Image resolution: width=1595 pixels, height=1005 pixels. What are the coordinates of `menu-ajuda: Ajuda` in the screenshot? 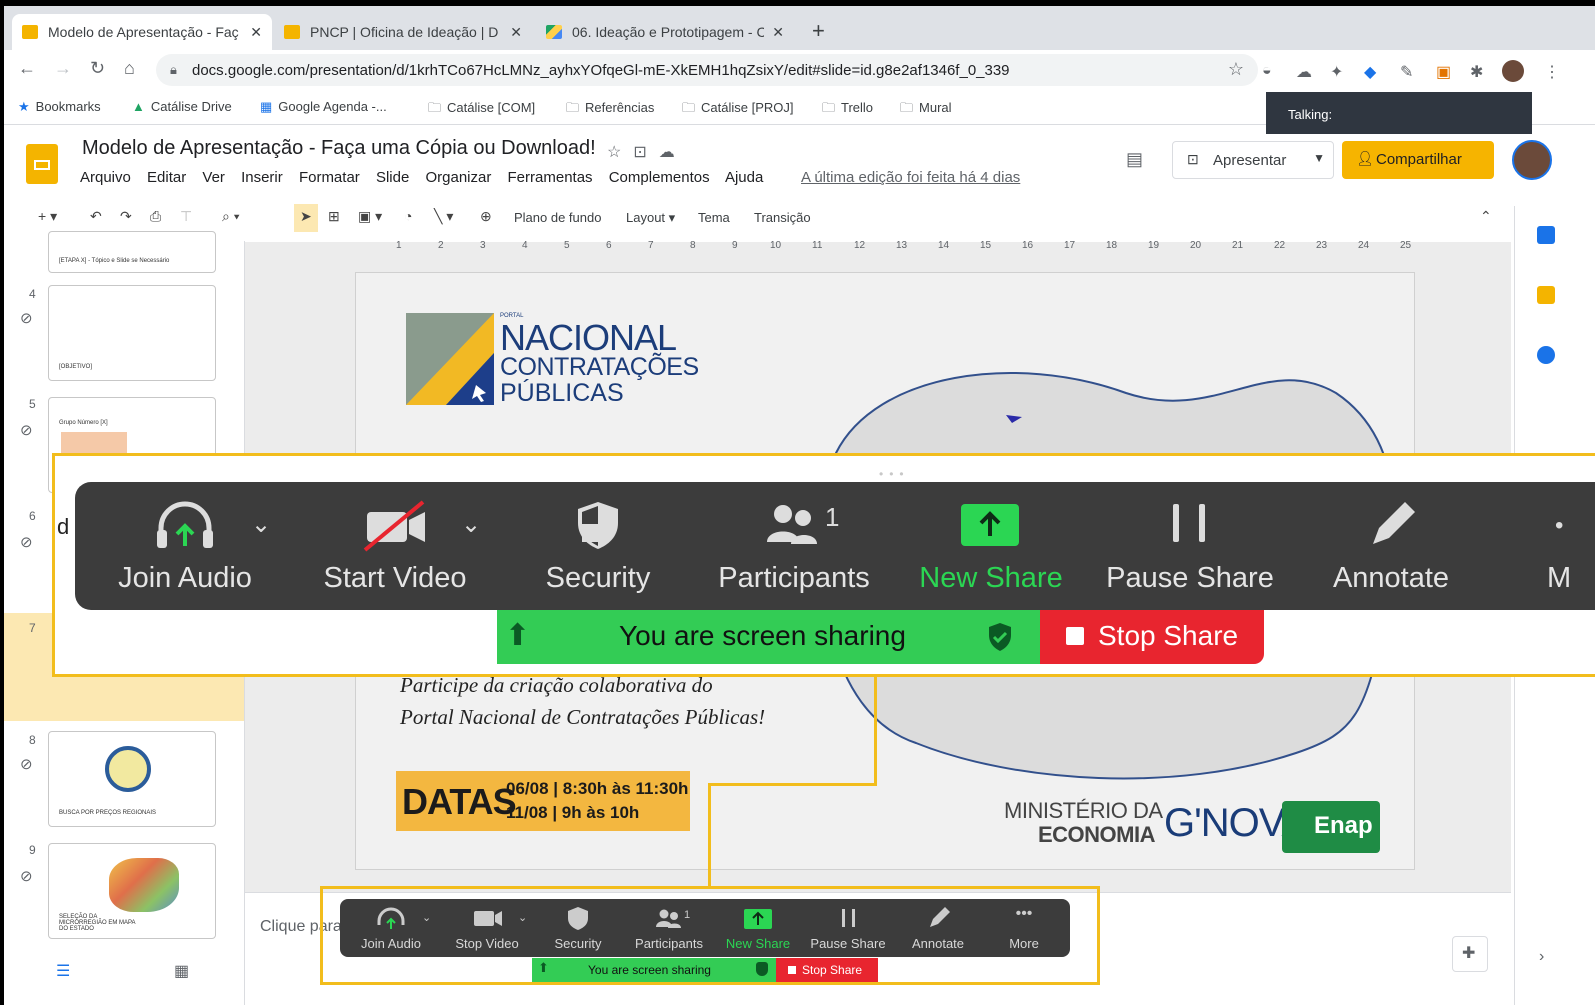 It's located at (744, 177).